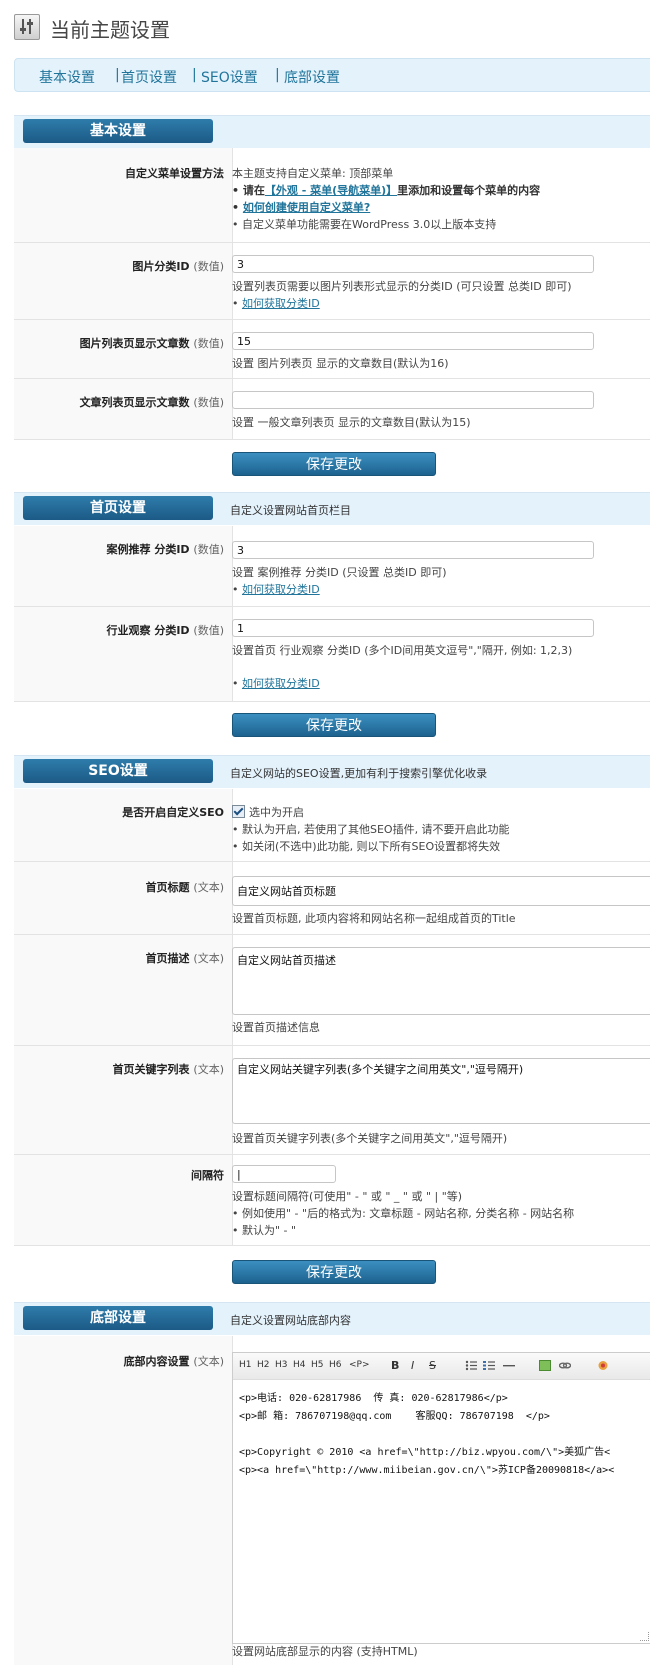 Image resolution: width=650 pixels, height=1665 pixels. I want to click on h2-button: H2, so click(263, 1365).